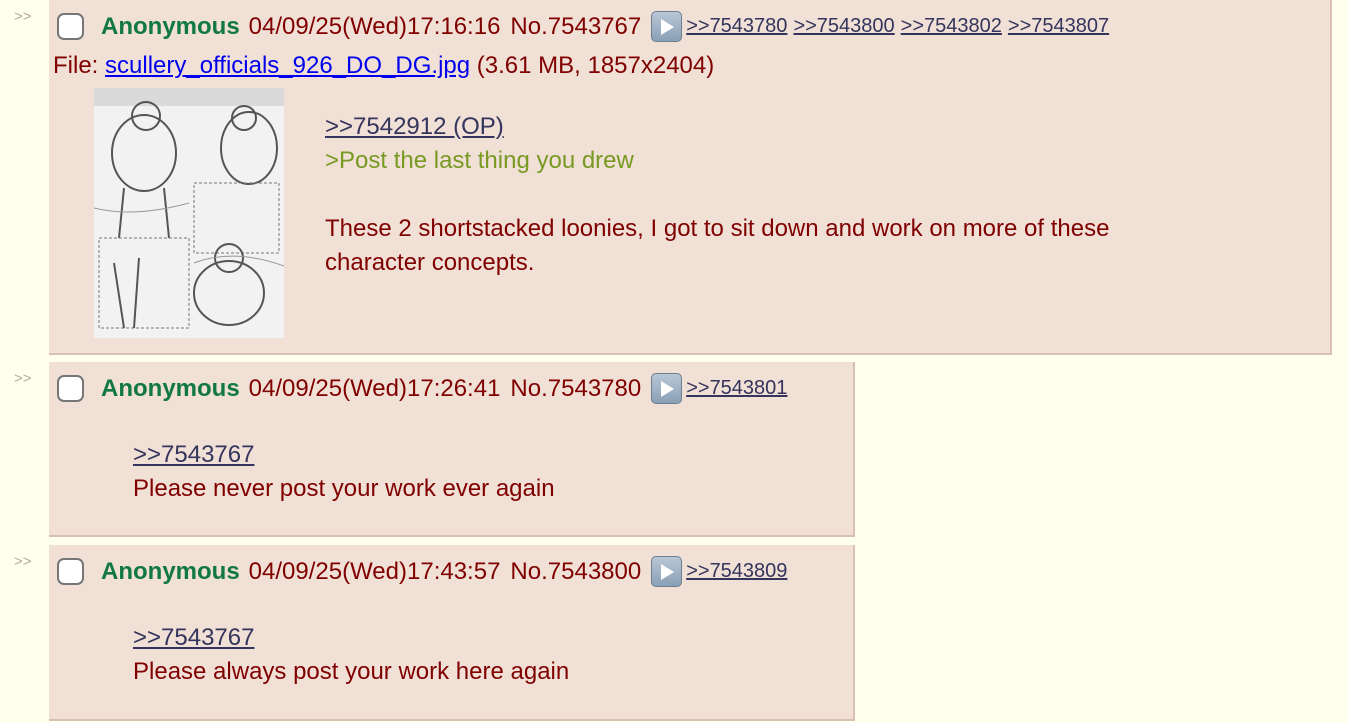 The height and width of the screenshot is (723, 1348). I want to click on post-number: No.7543800, so click(575, 572).